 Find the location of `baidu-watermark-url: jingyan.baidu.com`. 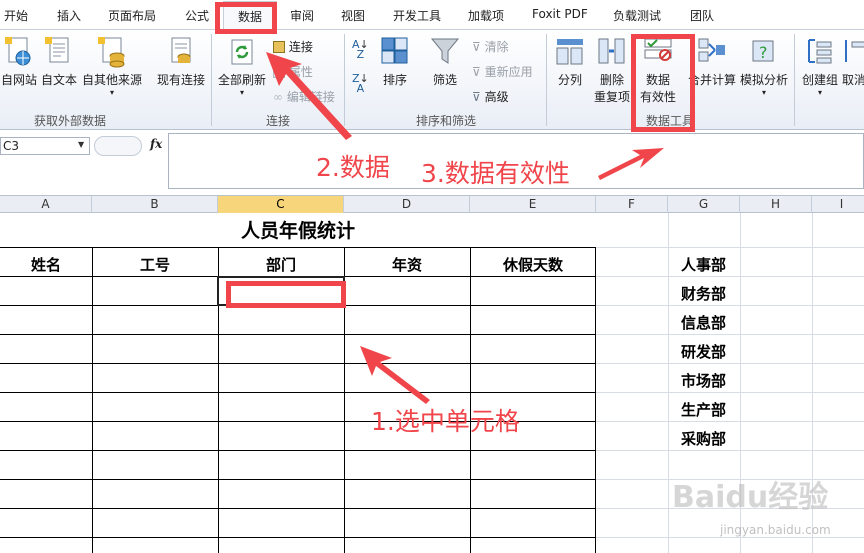

baidu-watermark-url: jingyan.baidu.com is located at coordinates (775, 530).